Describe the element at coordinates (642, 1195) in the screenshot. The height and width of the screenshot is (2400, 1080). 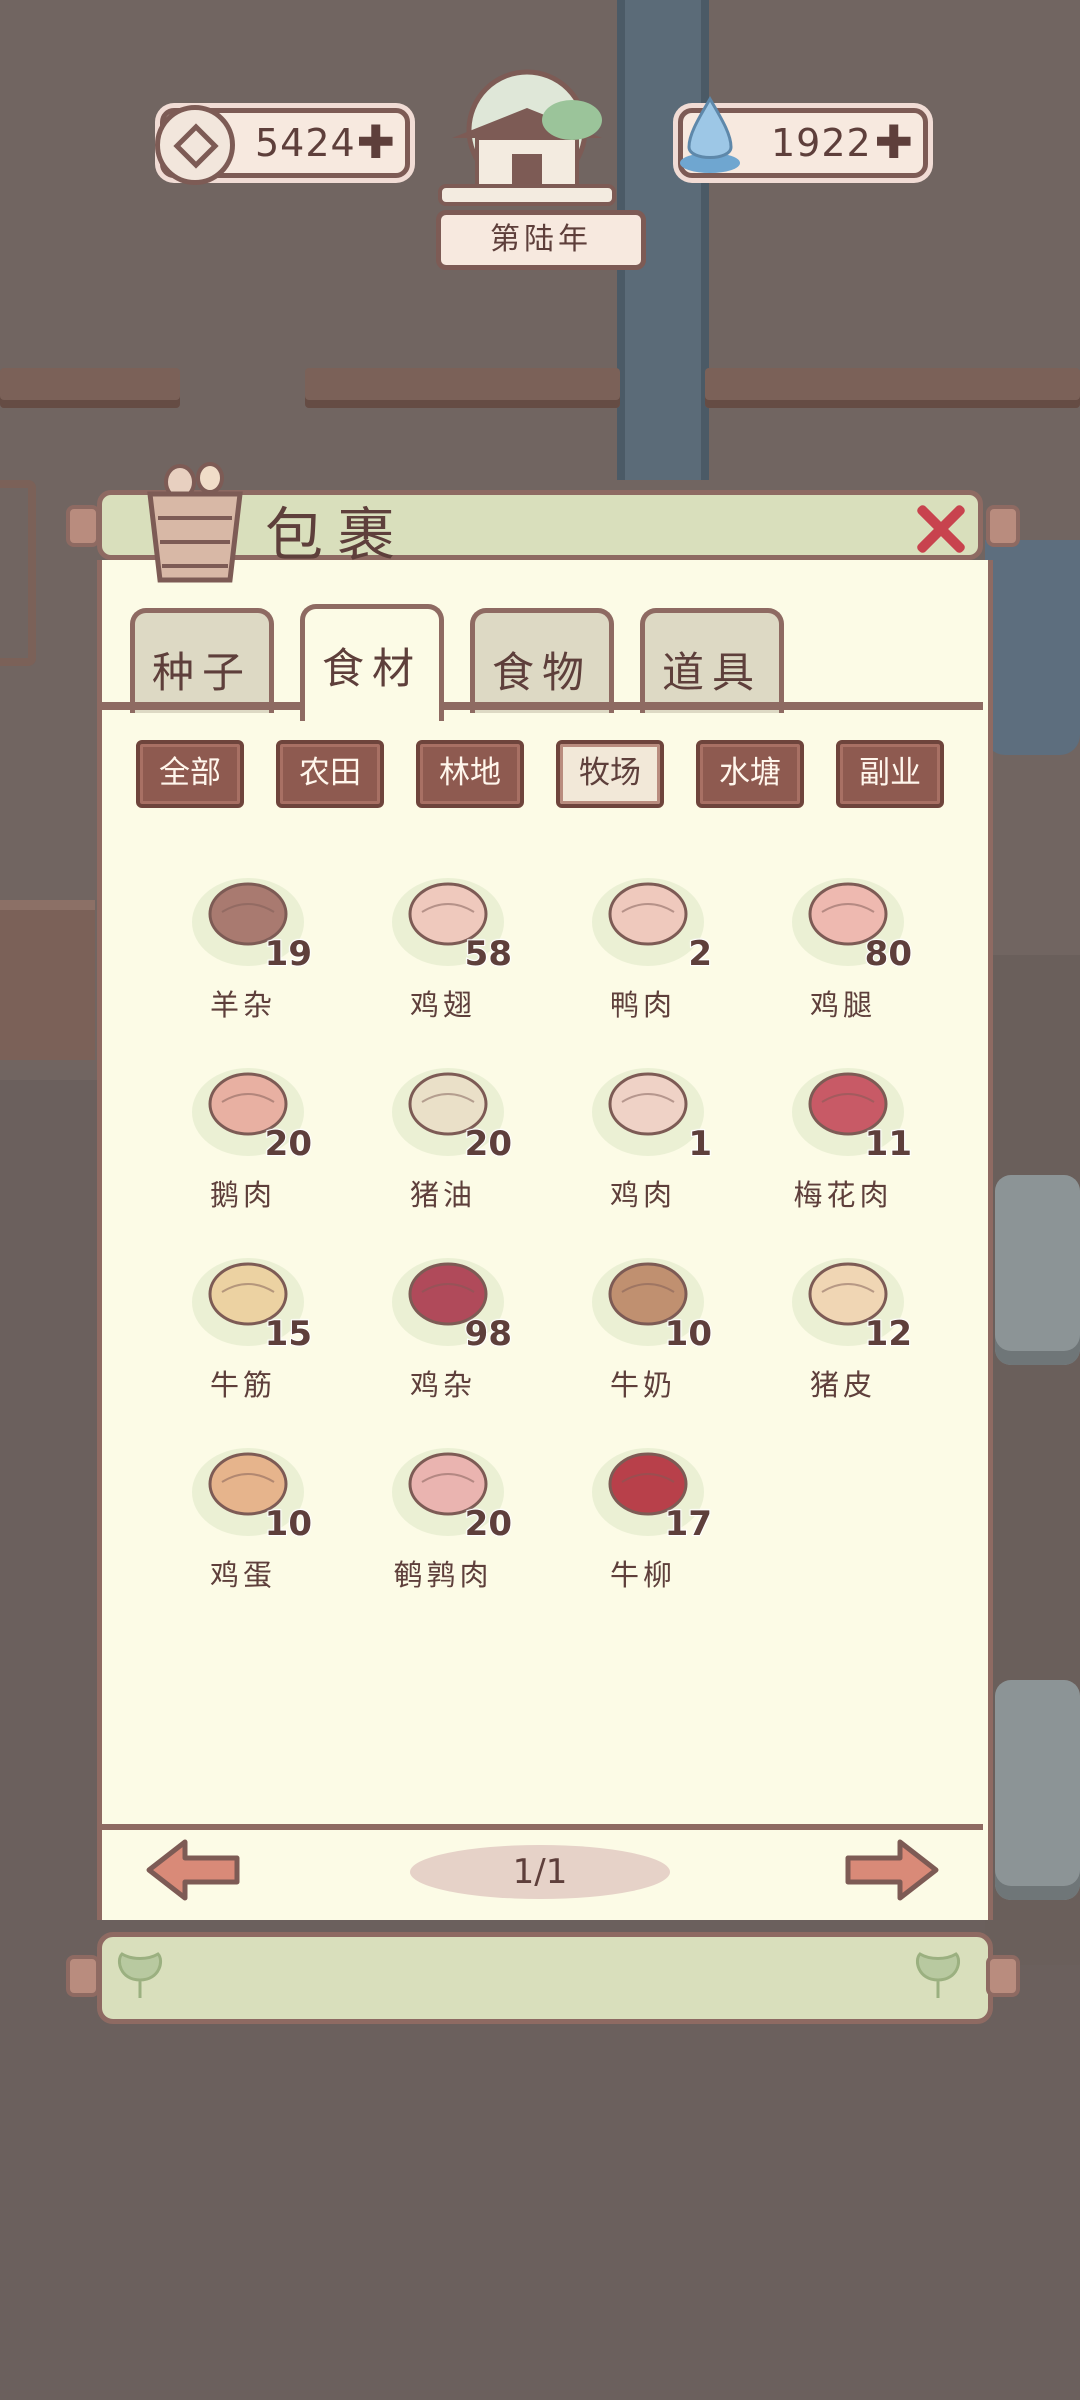
I see `item-name: 鸡肉` at that location.